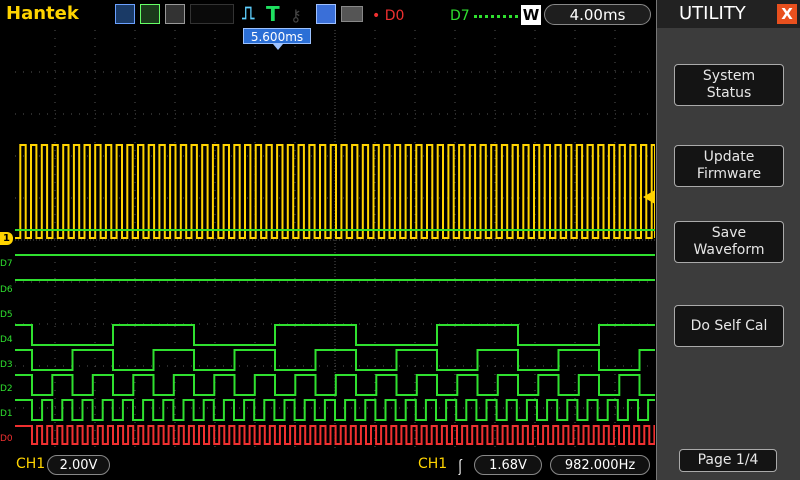 This screenshot has width=800, height=480. What do you see at coordinates (787, 14) in the screenshot?
I see `close-button: X` at bounding box center [787, 14].